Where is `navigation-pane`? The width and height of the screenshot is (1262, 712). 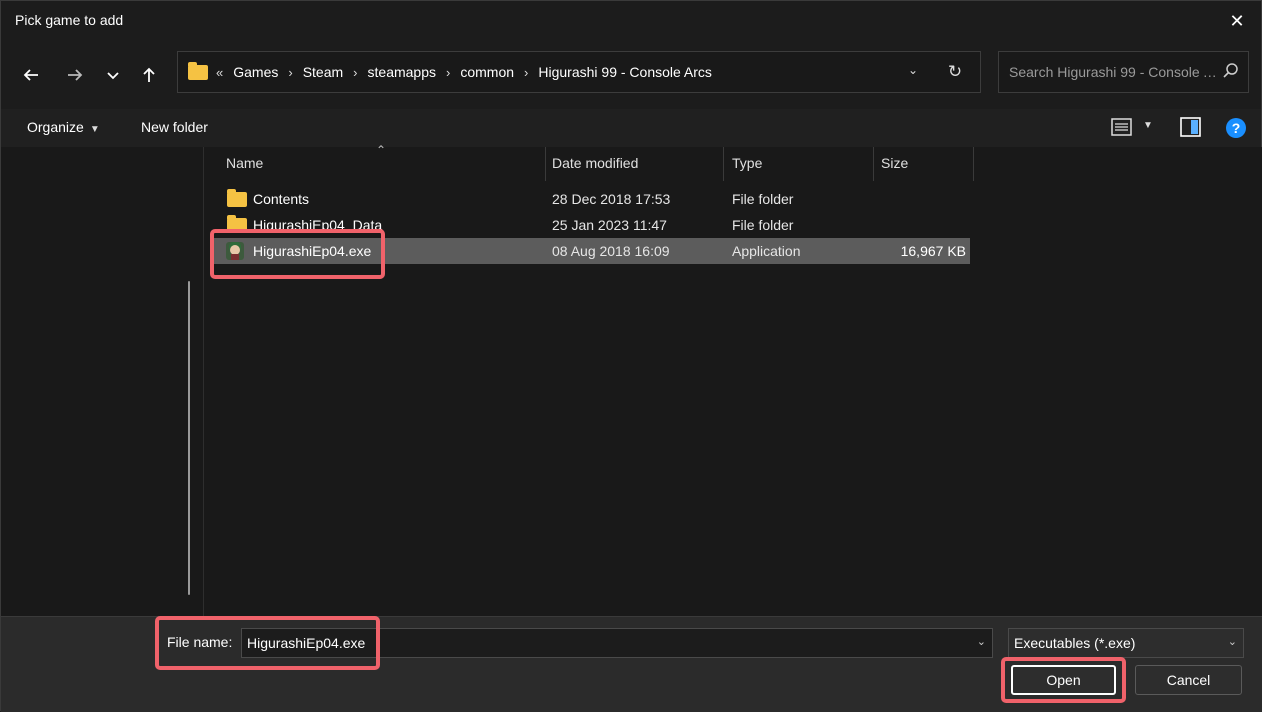 navigation-pane is located at coordinates (102, 381).